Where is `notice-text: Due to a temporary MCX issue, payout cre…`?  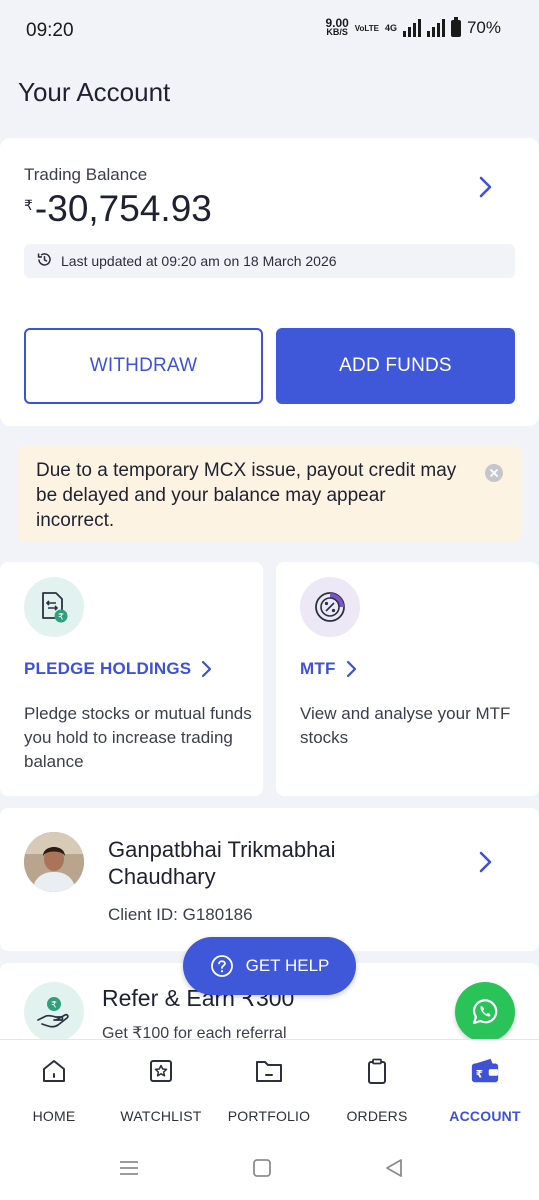 notice-text: Due to a temporary MCX issue, payout cre… is located at coordinates (246, 495).